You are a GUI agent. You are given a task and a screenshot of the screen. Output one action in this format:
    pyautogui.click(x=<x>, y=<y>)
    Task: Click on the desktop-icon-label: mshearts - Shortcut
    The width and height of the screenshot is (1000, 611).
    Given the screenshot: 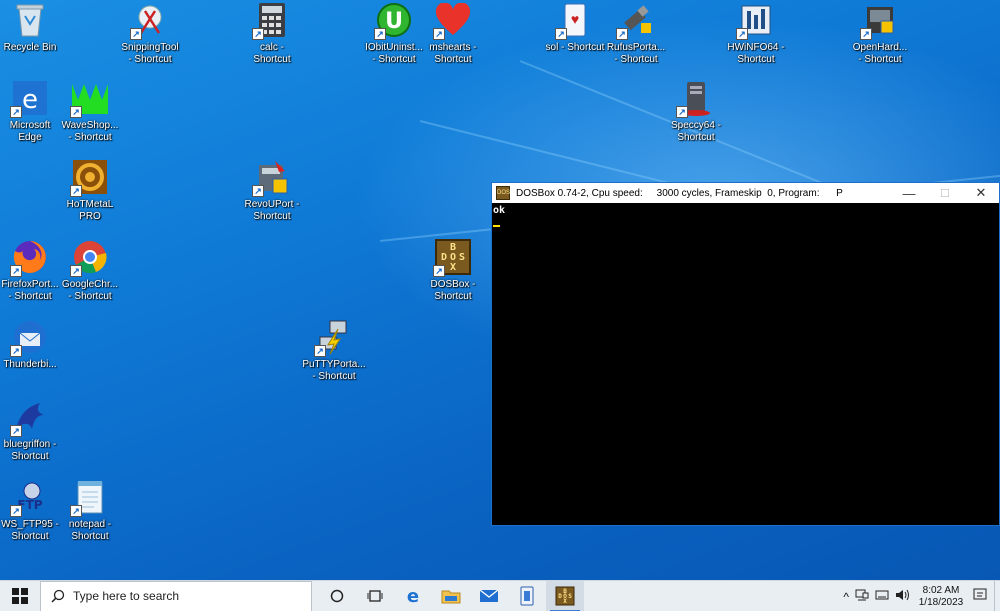 What is the action you would take?
    pyautogui.click(x=453, y=53)
    